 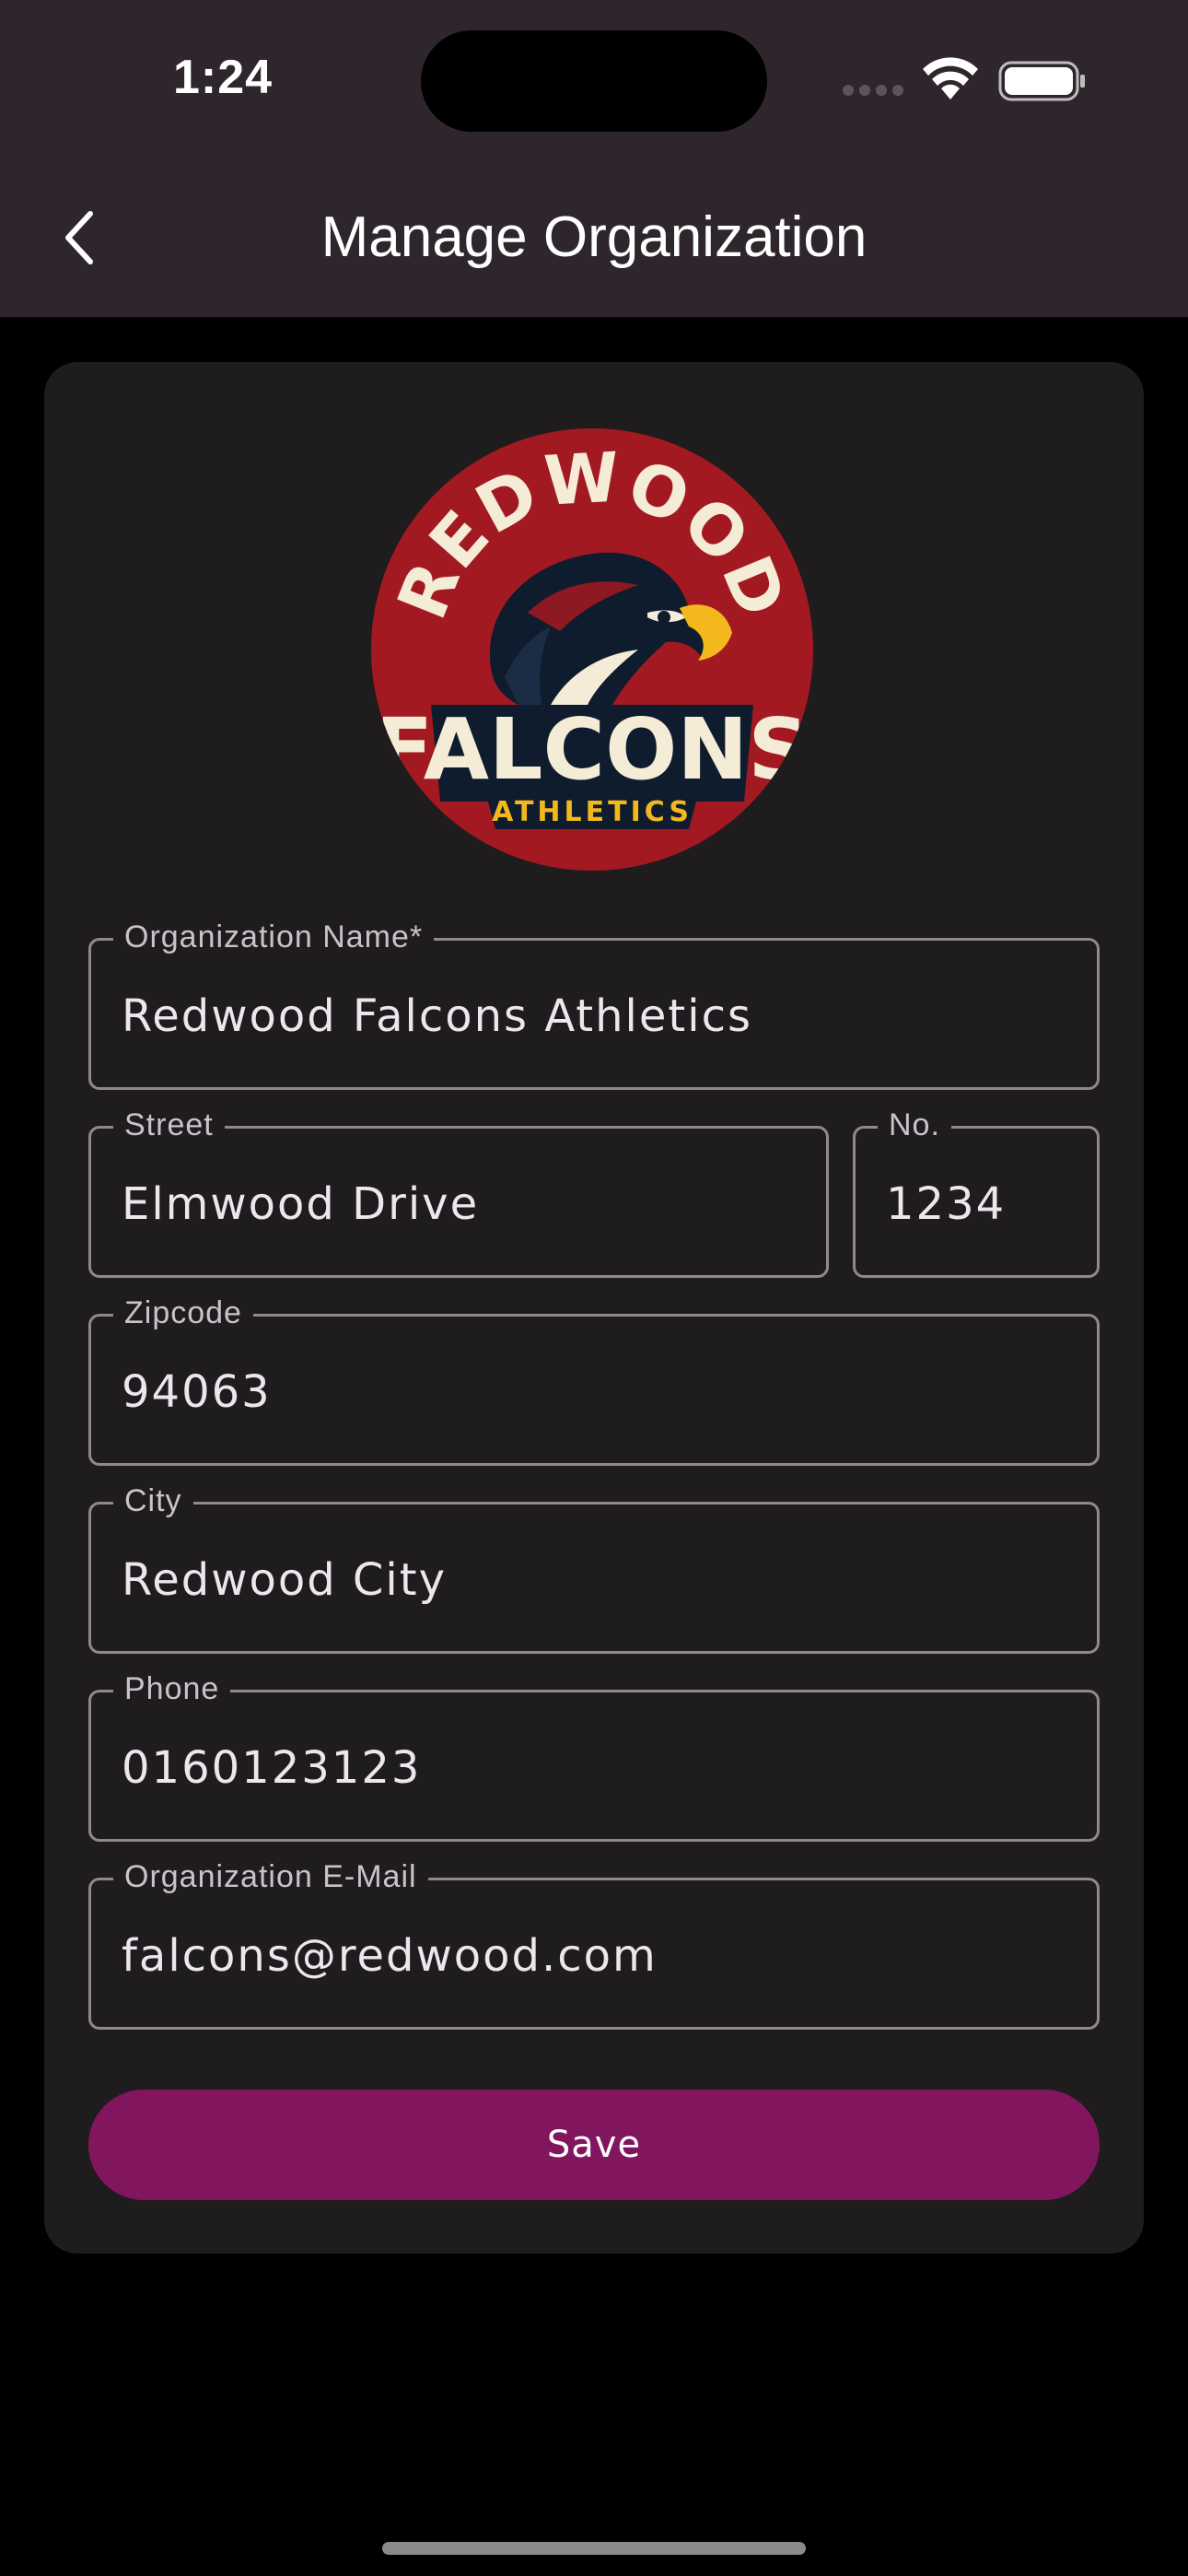 I want to click on street-field: Street, so click(x=458, y=1191).